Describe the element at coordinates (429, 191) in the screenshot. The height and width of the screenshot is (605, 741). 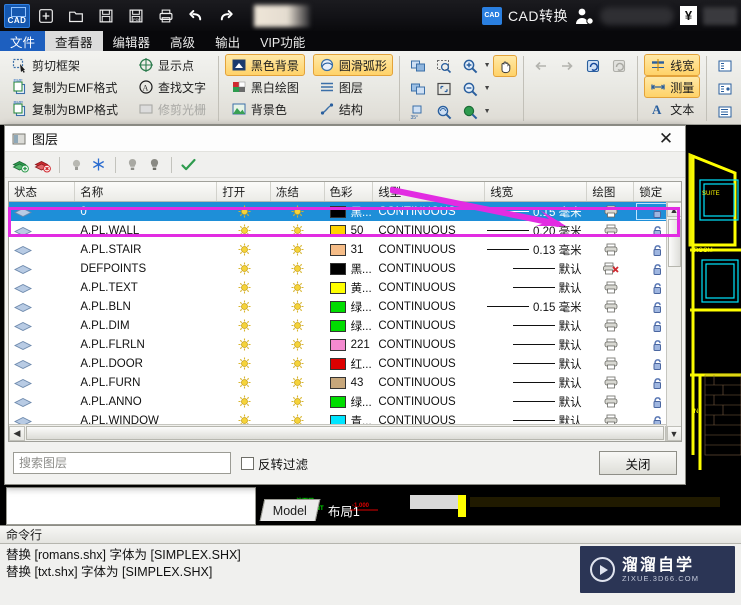
I see `header-linetype: 线型` at that location.